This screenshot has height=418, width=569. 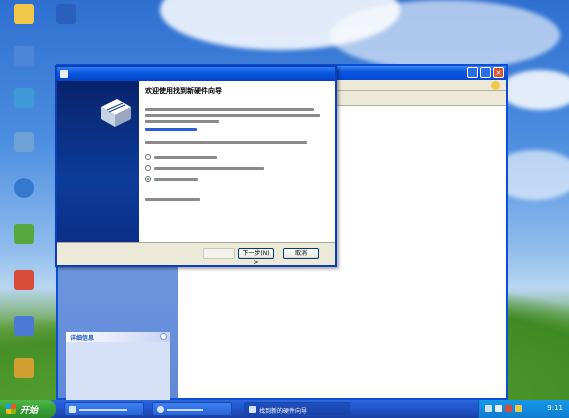 What do you see at coordinates (163, 336) in the screenshot?
I see `chevron-down-icon` at bounding box center [163, 336].